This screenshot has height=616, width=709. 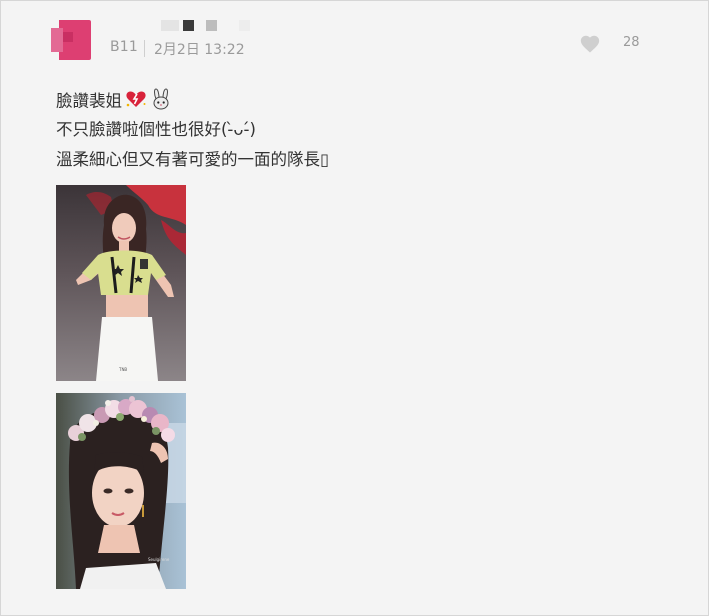 What do you see at coordinates (156, 129) in the screenshot?
I see `comment-line-2: 不只臉讚啦個性也很好(-̀ᴗ-́)` at bounding box center [156, 129].